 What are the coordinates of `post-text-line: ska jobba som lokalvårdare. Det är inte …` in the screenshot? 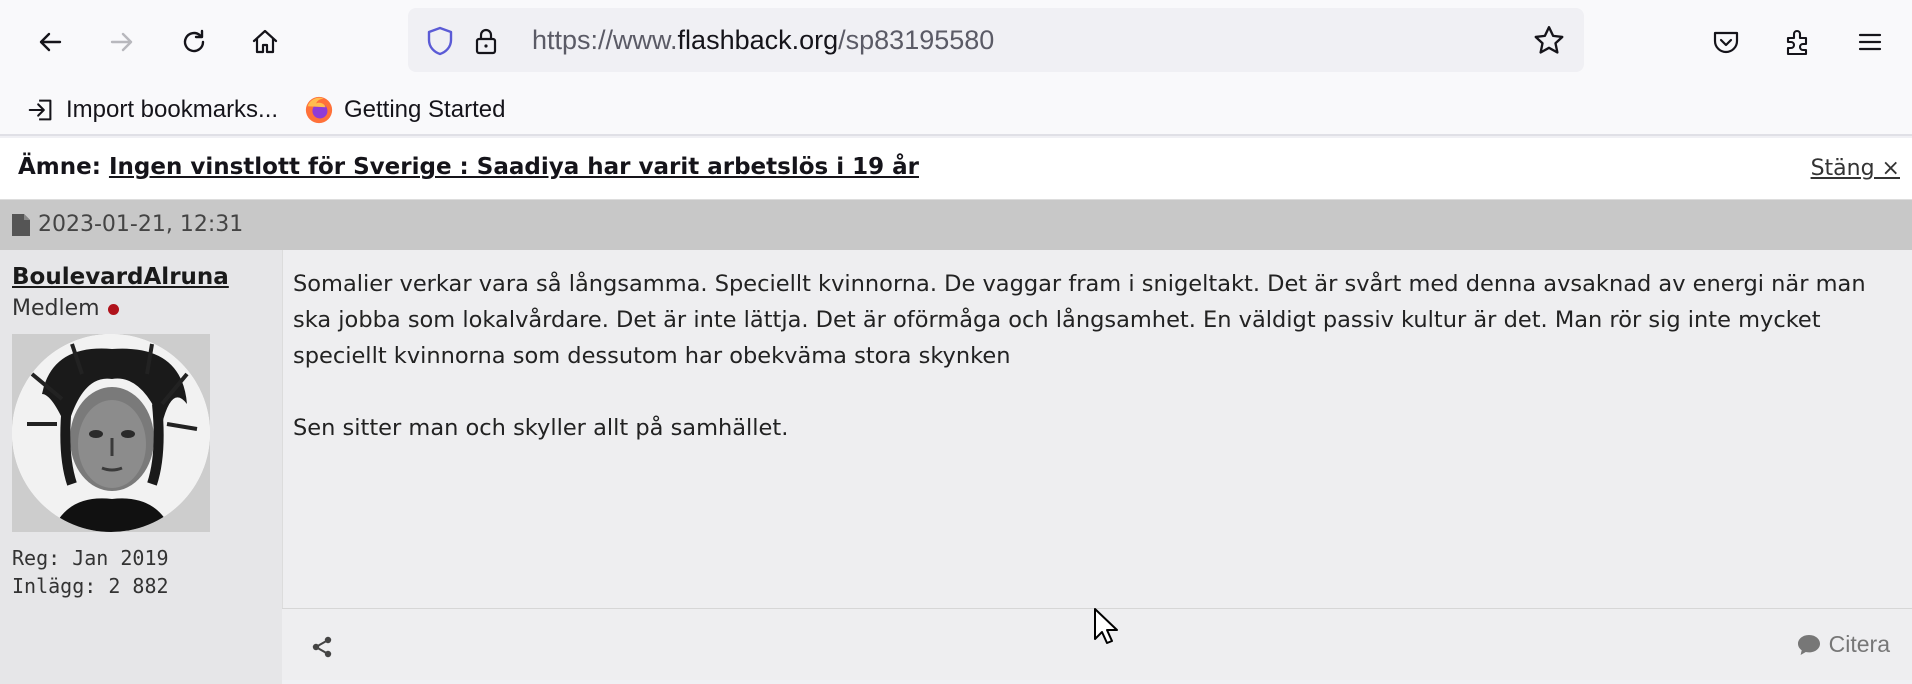 It's located at (1057, 320).